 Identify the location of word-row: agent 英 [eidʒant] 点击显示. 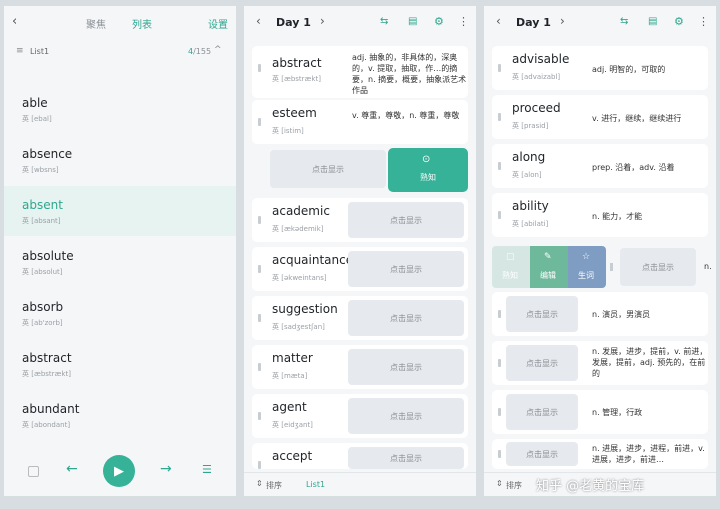
(360, 416).